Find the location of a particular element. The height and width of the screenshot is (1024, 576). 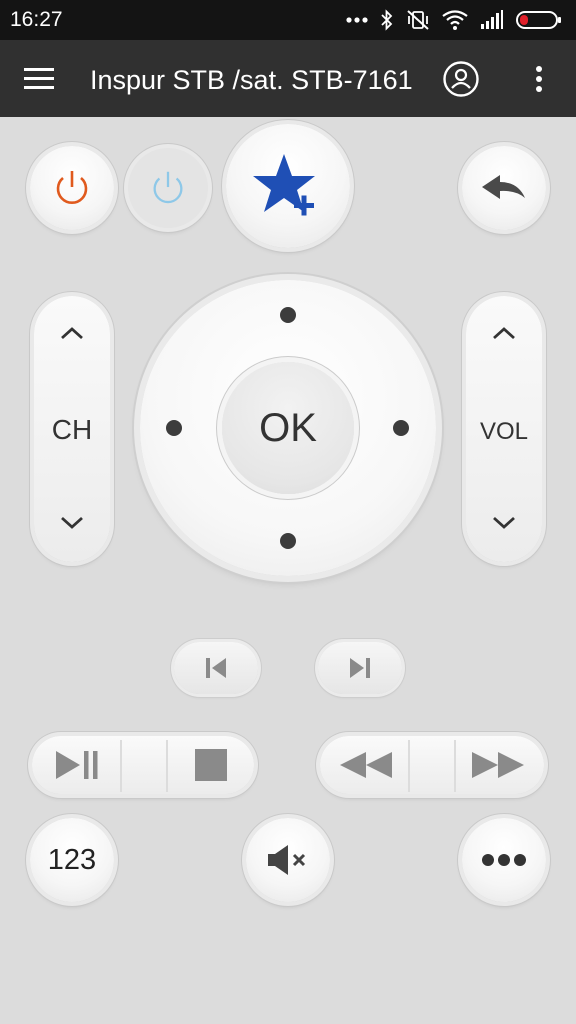

dpad-down is located at coordinates (288, 541).